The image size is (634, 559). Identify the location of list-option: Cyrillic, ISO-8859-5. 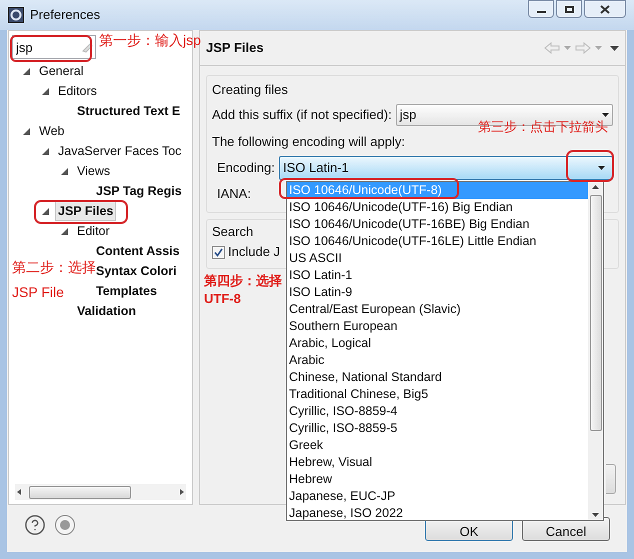
(437, 428).